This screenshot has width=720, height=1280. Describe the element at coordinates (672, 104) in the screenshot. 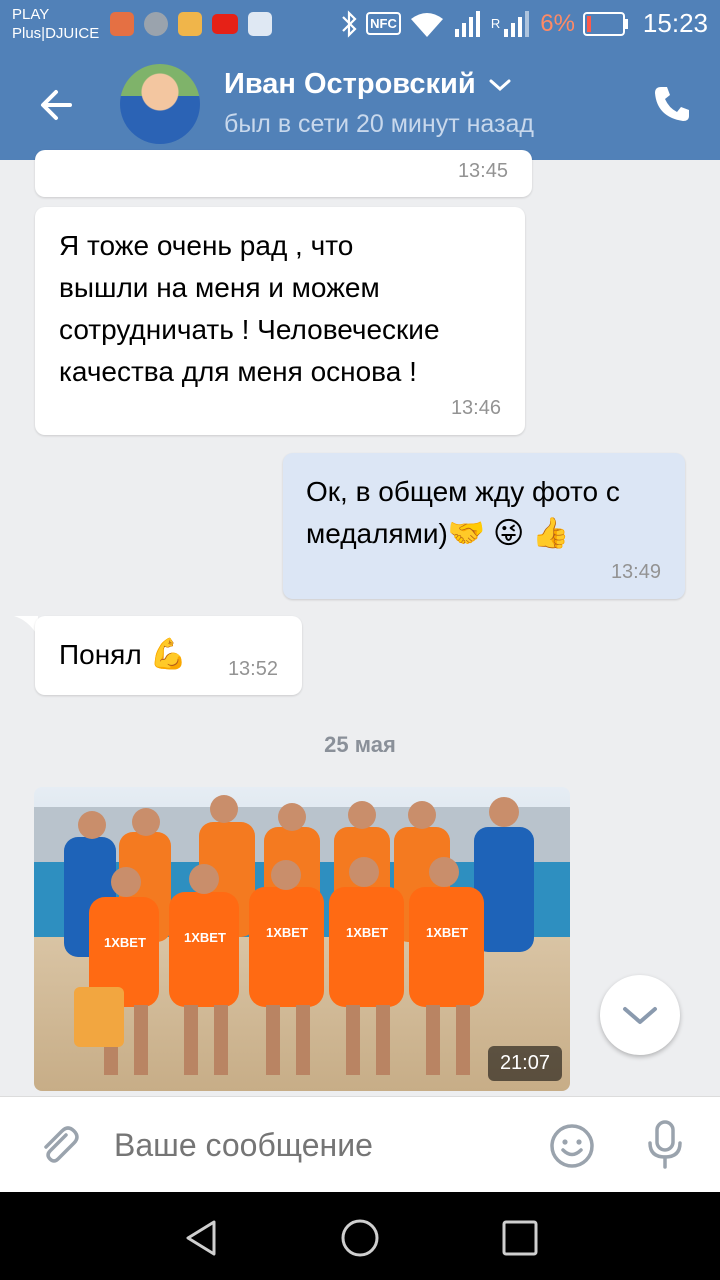

I see `phone-call-icon` at that location.